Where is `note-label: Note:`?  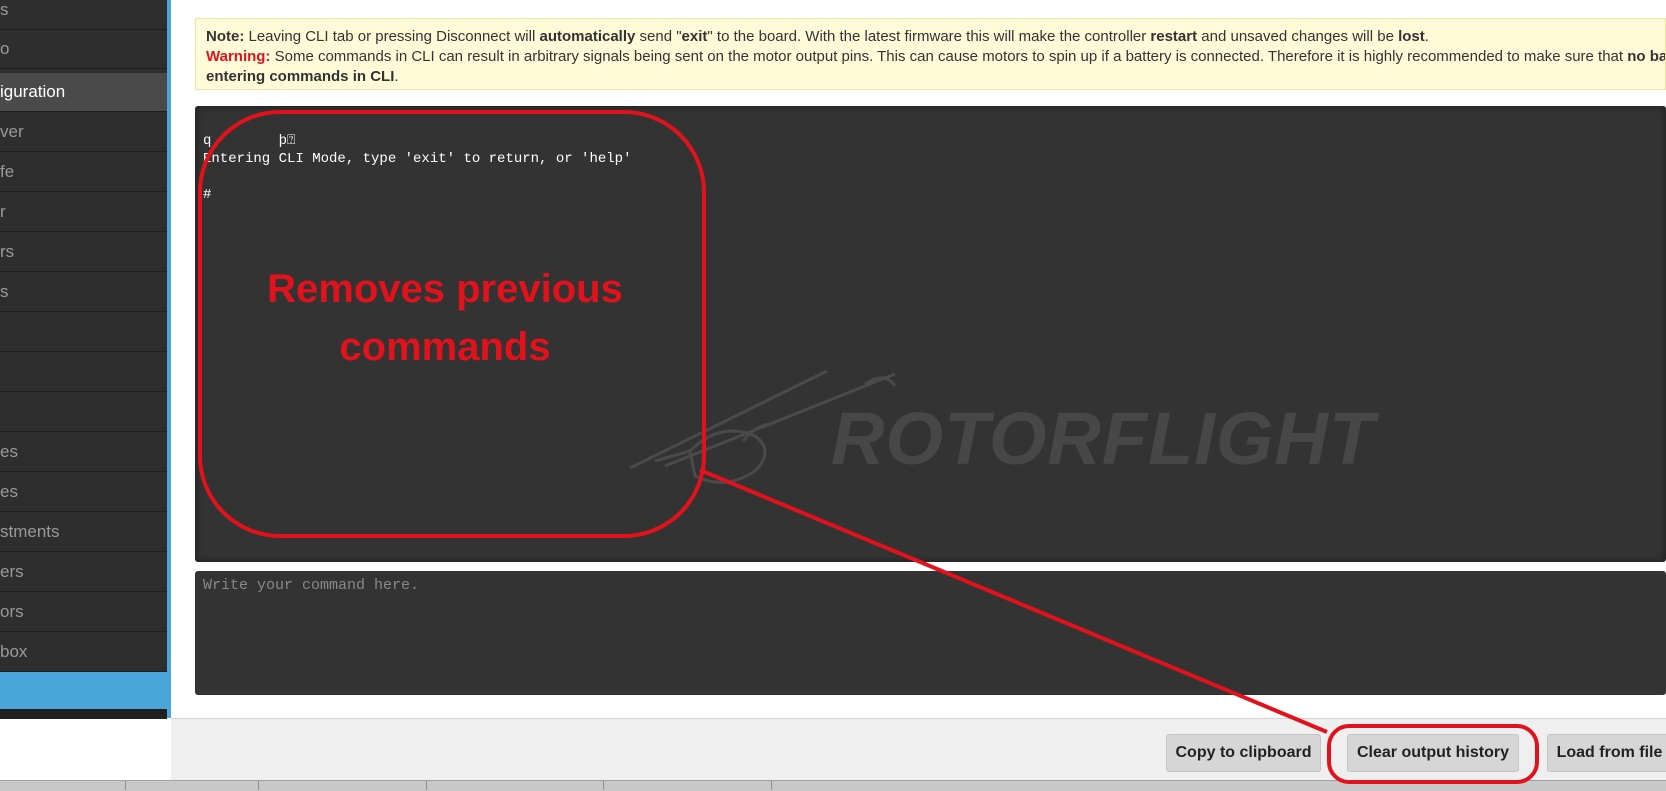 note-label: Note: is located at coordinates (225, 36).